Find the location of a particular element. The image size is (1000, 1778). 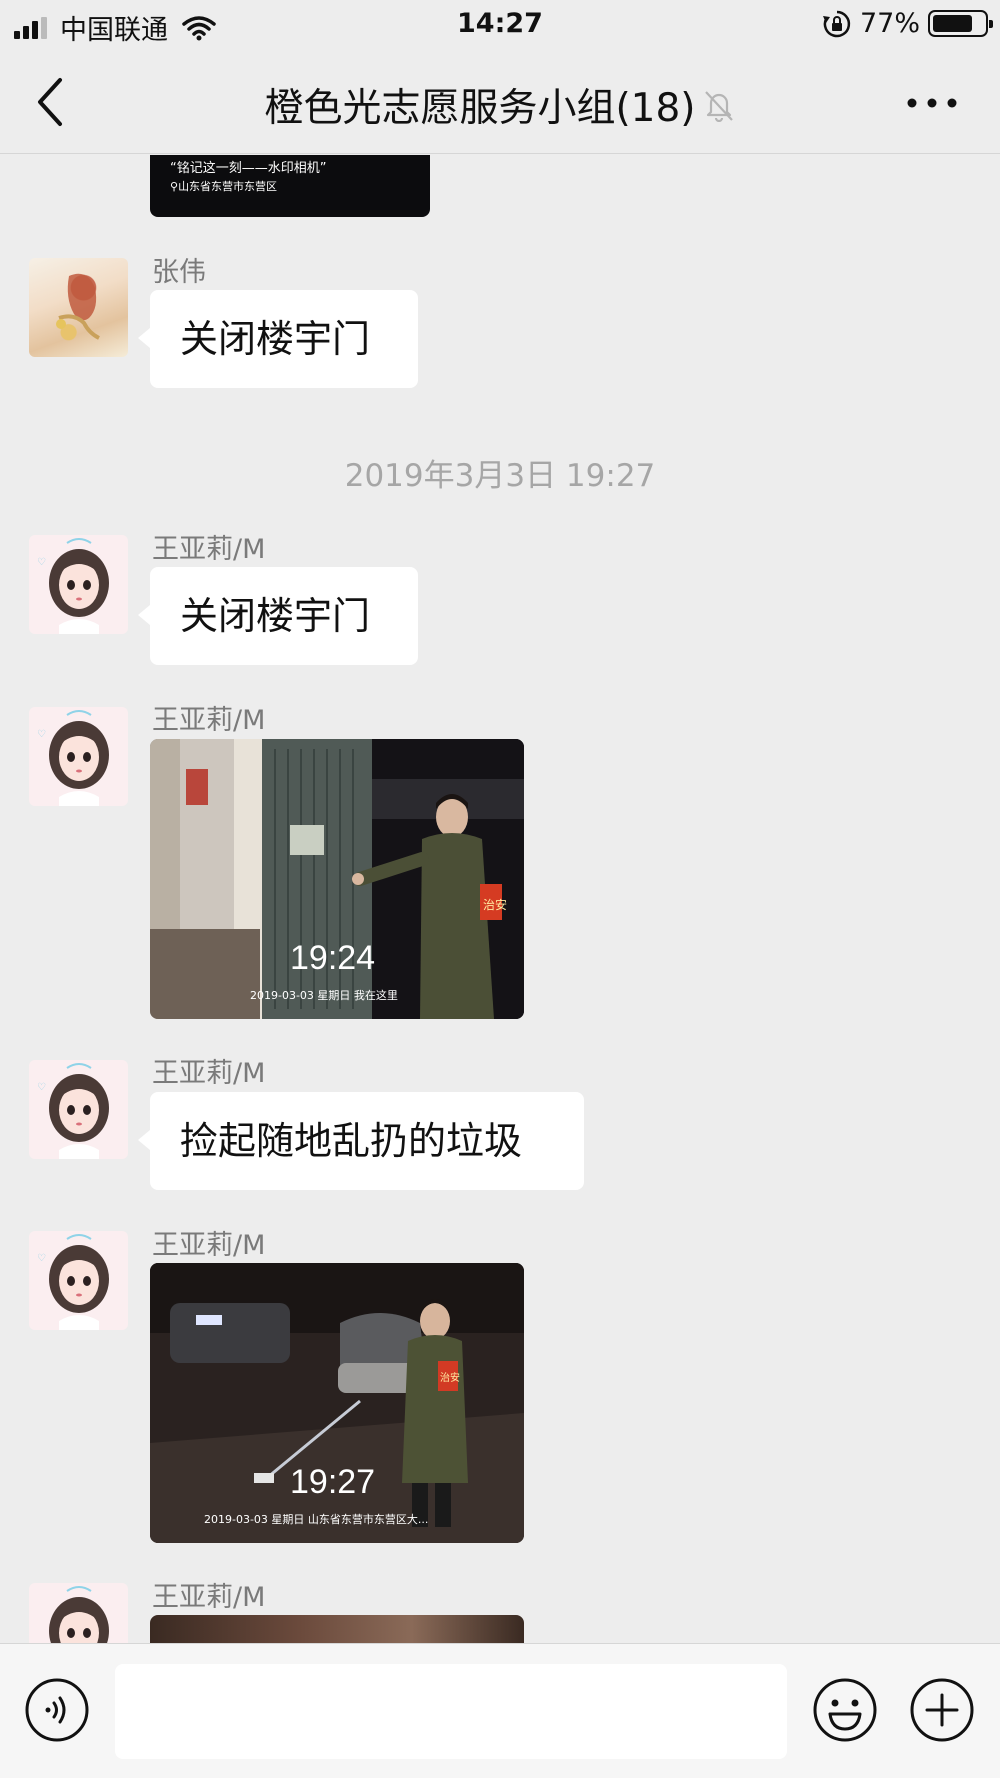

battery-icon is located at coordinates (960, 23).